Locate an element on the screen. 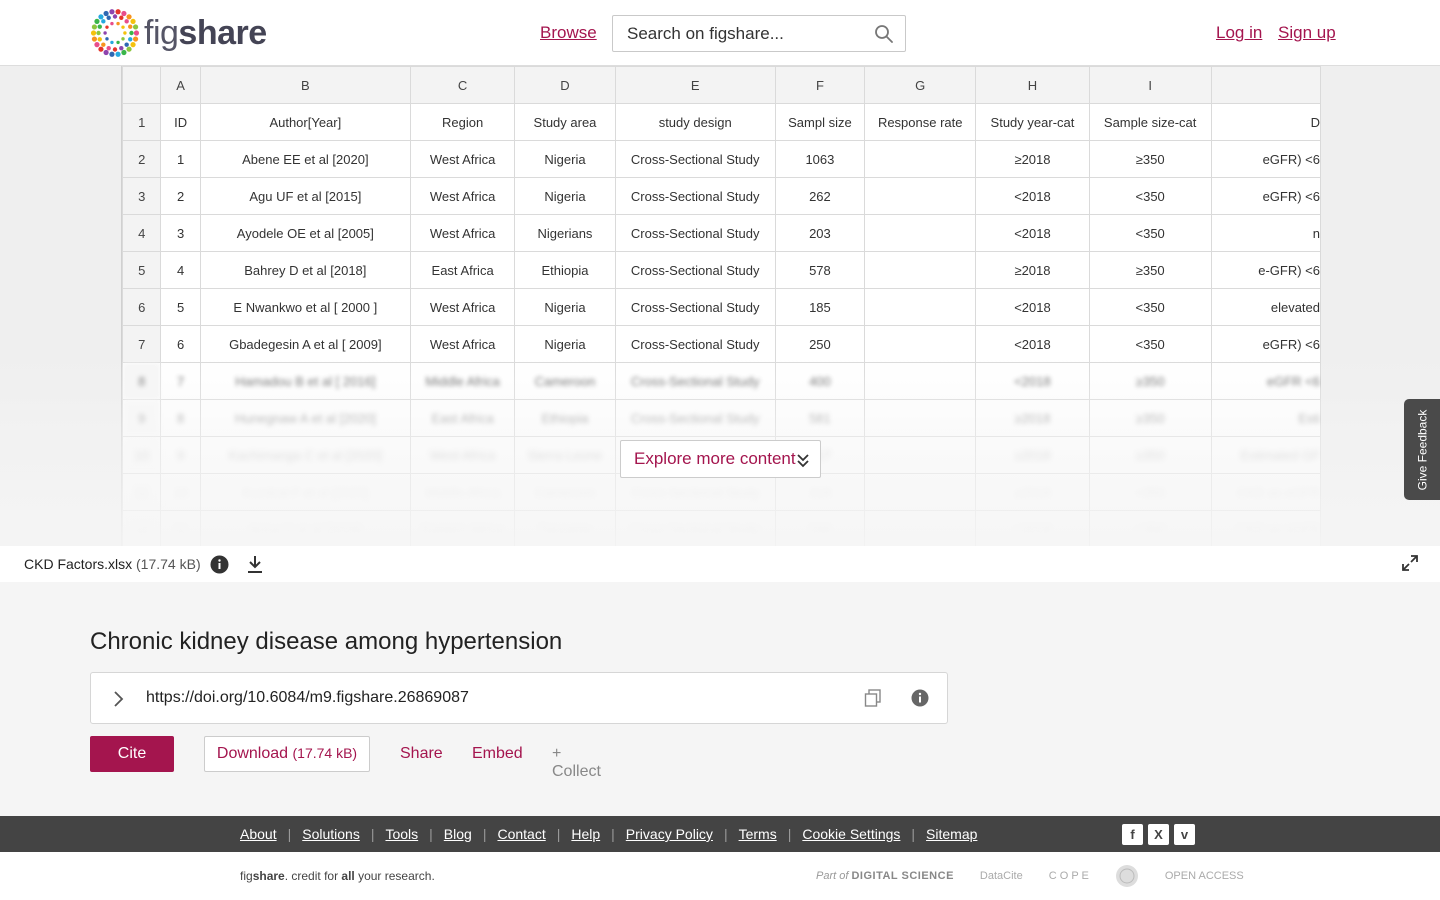  download-button: Download (17.74 kB) is located at coordinates (287, 754).